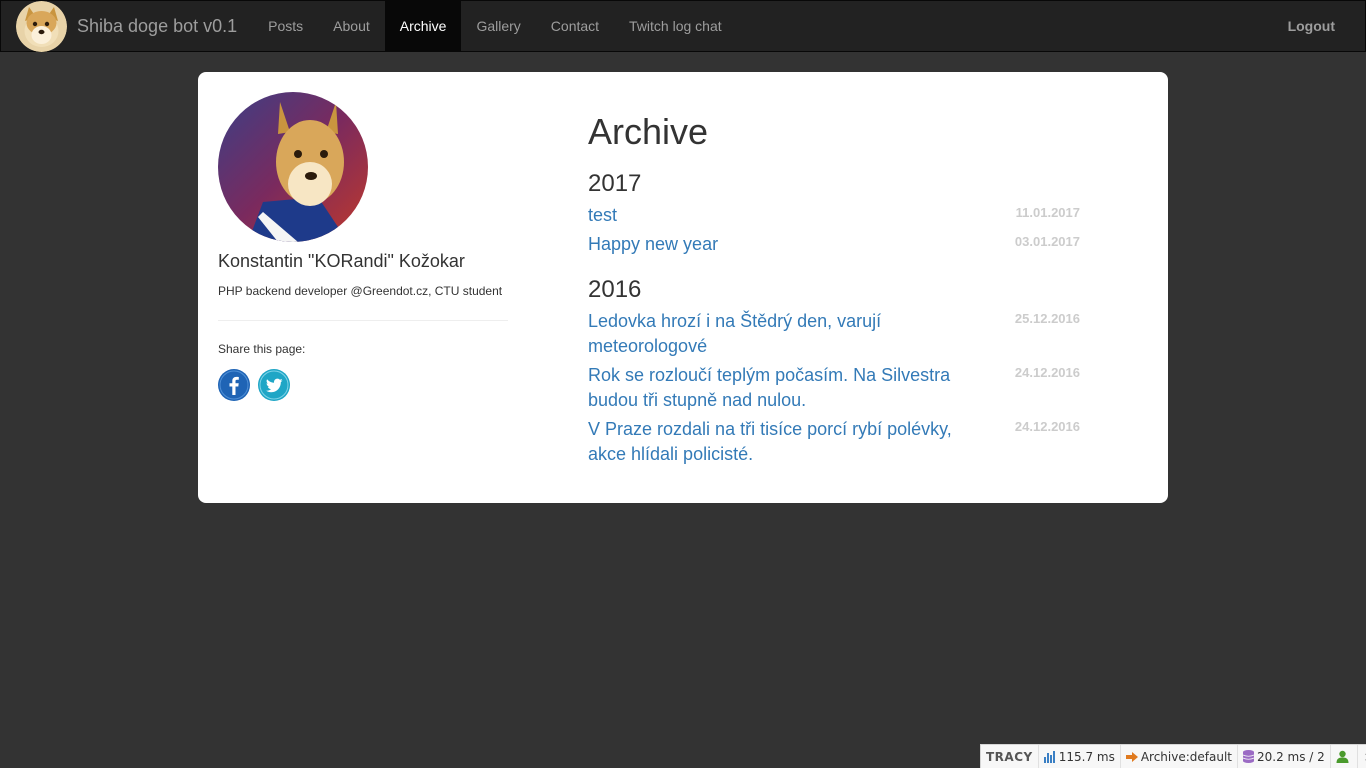 This screenshot has width=1366, height=768. What do you see at coordinates (285, 26) in the screenshot?
I see `nav-posts: Posts` at bounding box center [285, 26].